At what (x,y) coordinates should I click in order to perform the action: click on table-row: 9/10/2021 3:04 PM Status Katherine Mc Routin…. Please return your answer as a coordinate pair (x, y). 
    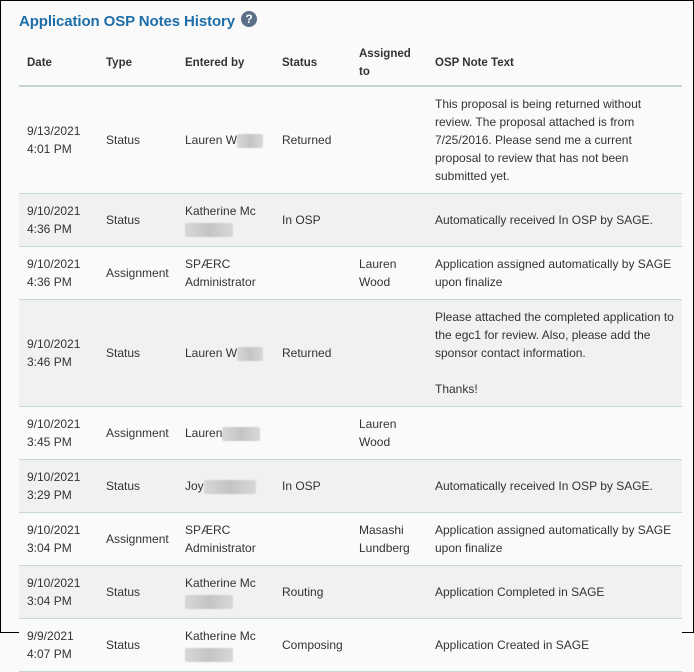
    Looking at the image, I should click on (350, 592).